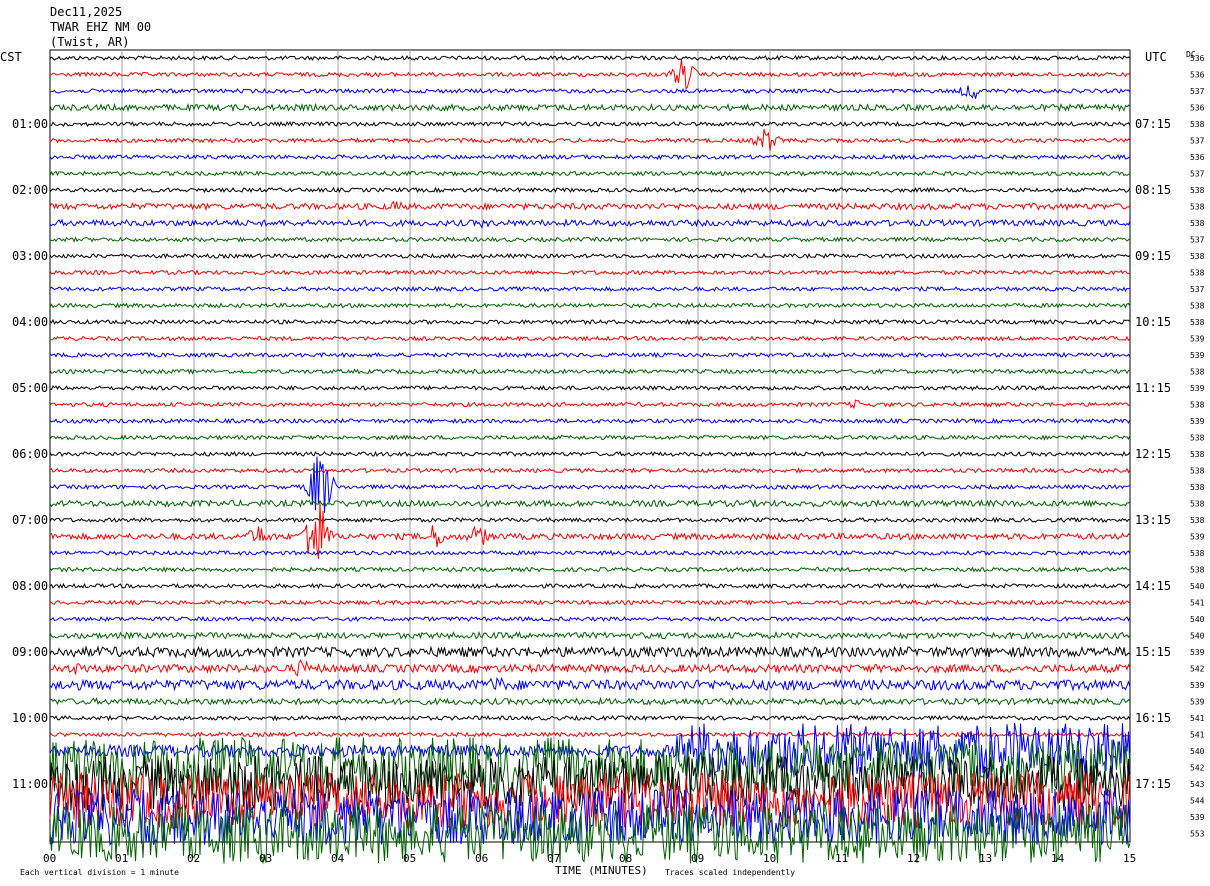 This screenshot has height=886, width=1210. I want to click on dc-offset-label: 553, so click(1197, 834).